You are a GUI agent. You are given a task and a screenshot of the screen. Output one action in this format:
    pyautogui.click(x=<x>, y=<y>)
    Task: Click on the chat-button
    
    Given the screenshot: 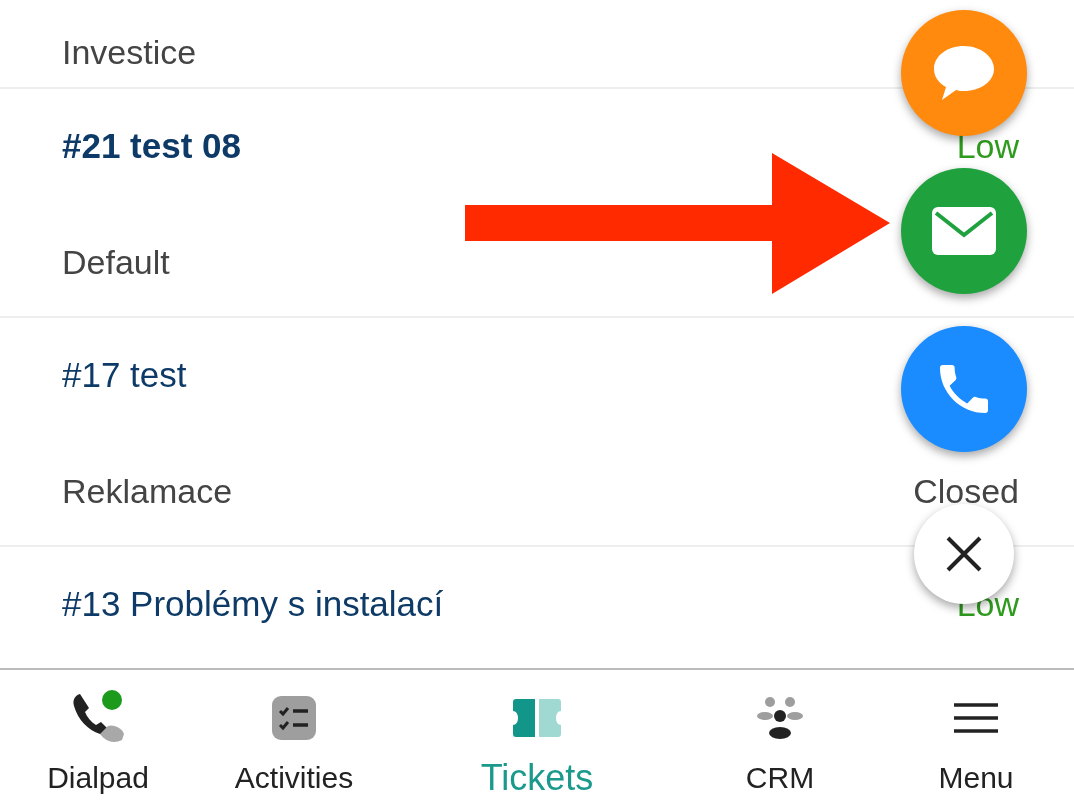 What is the action you would take?
    pyautogui.click(x=964, y=73)
    